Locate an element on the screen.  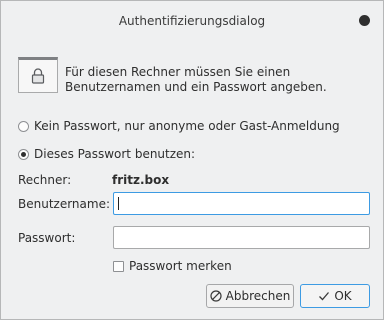
title-bar: Authentifizierungsdialog is located at coordinates (192, 21).